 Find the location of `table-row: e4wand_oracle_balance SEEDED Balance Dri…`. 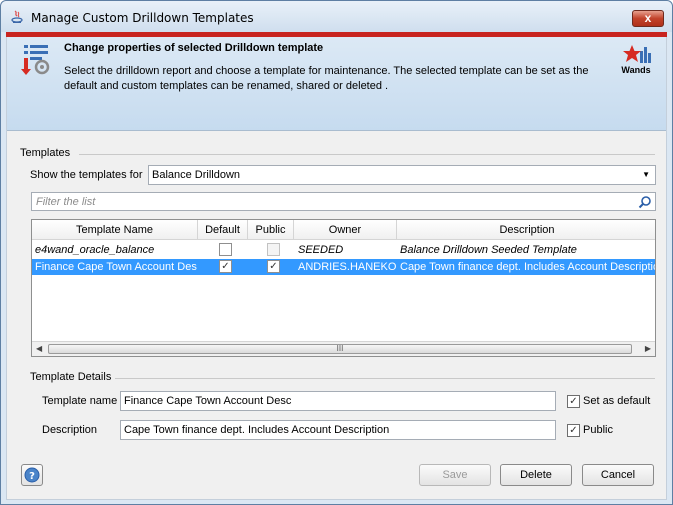

table-row: e4wand_oracle_balance SEEDED Balance Dri… is located at coordinates (343, 250).